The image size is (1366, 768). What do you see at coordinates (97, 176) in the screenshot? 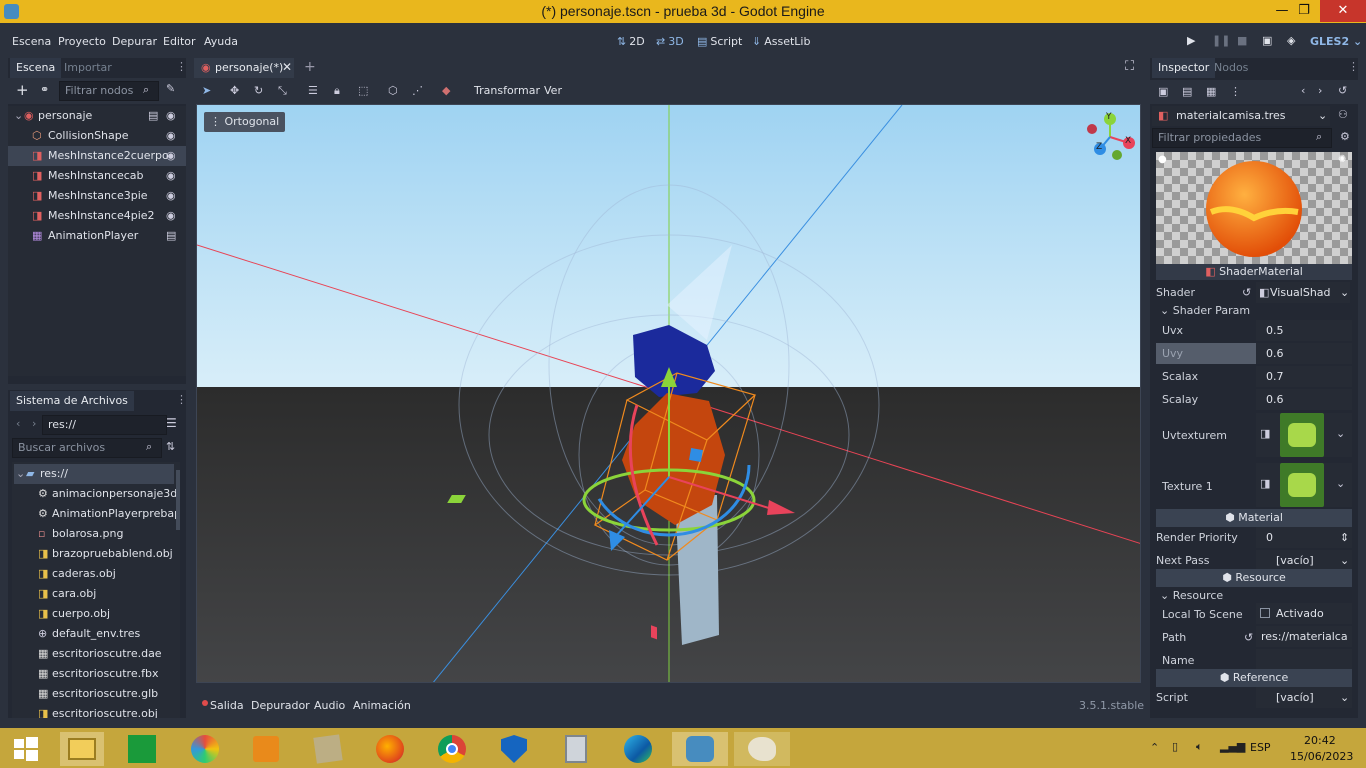
I see `scene-node: ◨ MeshInstancecab ◉` at bounding box center [97, 176].